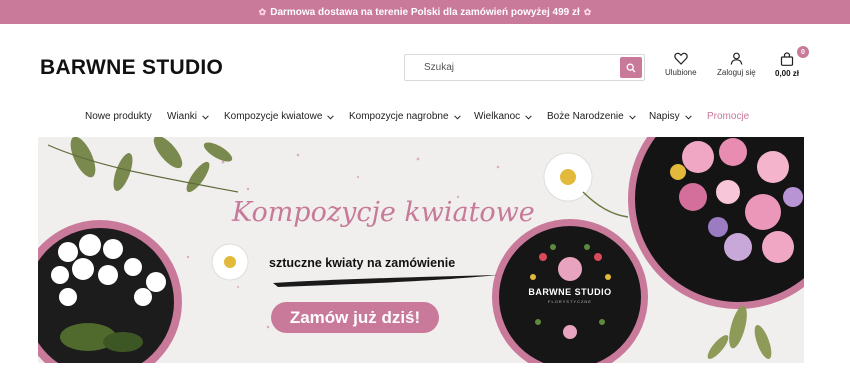 This screenshot has height=392, width=850. I want to click on cart-count-badge: 0, so click(803, 52).